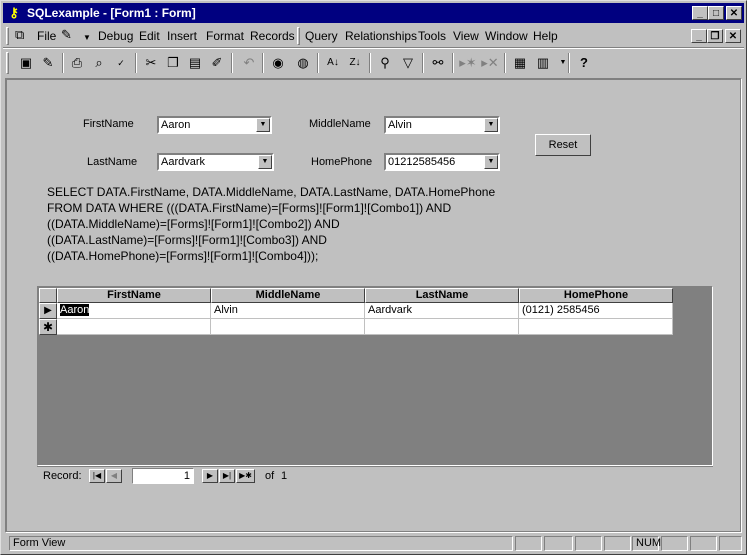 Image resolution: width=747 pixels, height=555 pixels. Describe the element at coordinates (491, 125) in the screenshot. I see `middlename-dropdown-arrow: ▼` at that location.